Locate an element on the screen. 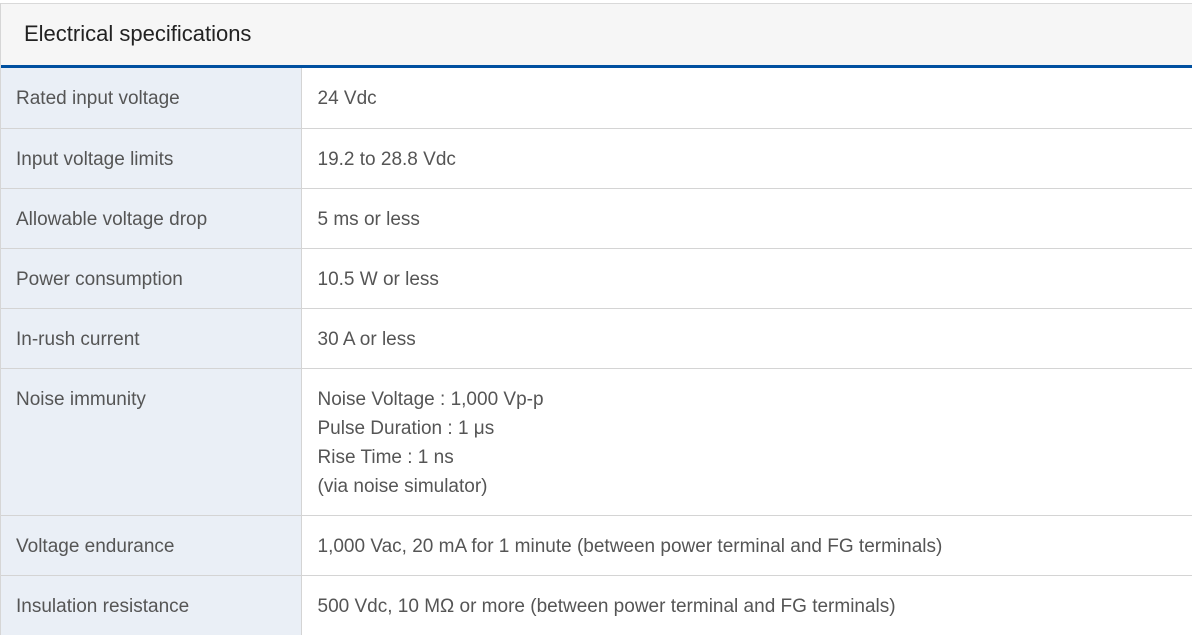 The width and height of the screenshot is (1192, 635). spec-value: 24 Vdc is located at coordinates (746, 98).